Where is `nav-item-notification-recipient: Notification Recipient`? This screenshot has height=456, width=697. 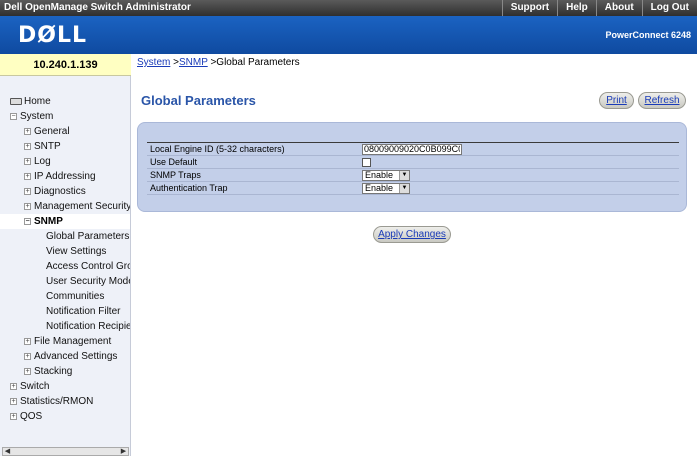
nav-item-notification-recipient: Notification Recipient is located at coordinates (65, 326).